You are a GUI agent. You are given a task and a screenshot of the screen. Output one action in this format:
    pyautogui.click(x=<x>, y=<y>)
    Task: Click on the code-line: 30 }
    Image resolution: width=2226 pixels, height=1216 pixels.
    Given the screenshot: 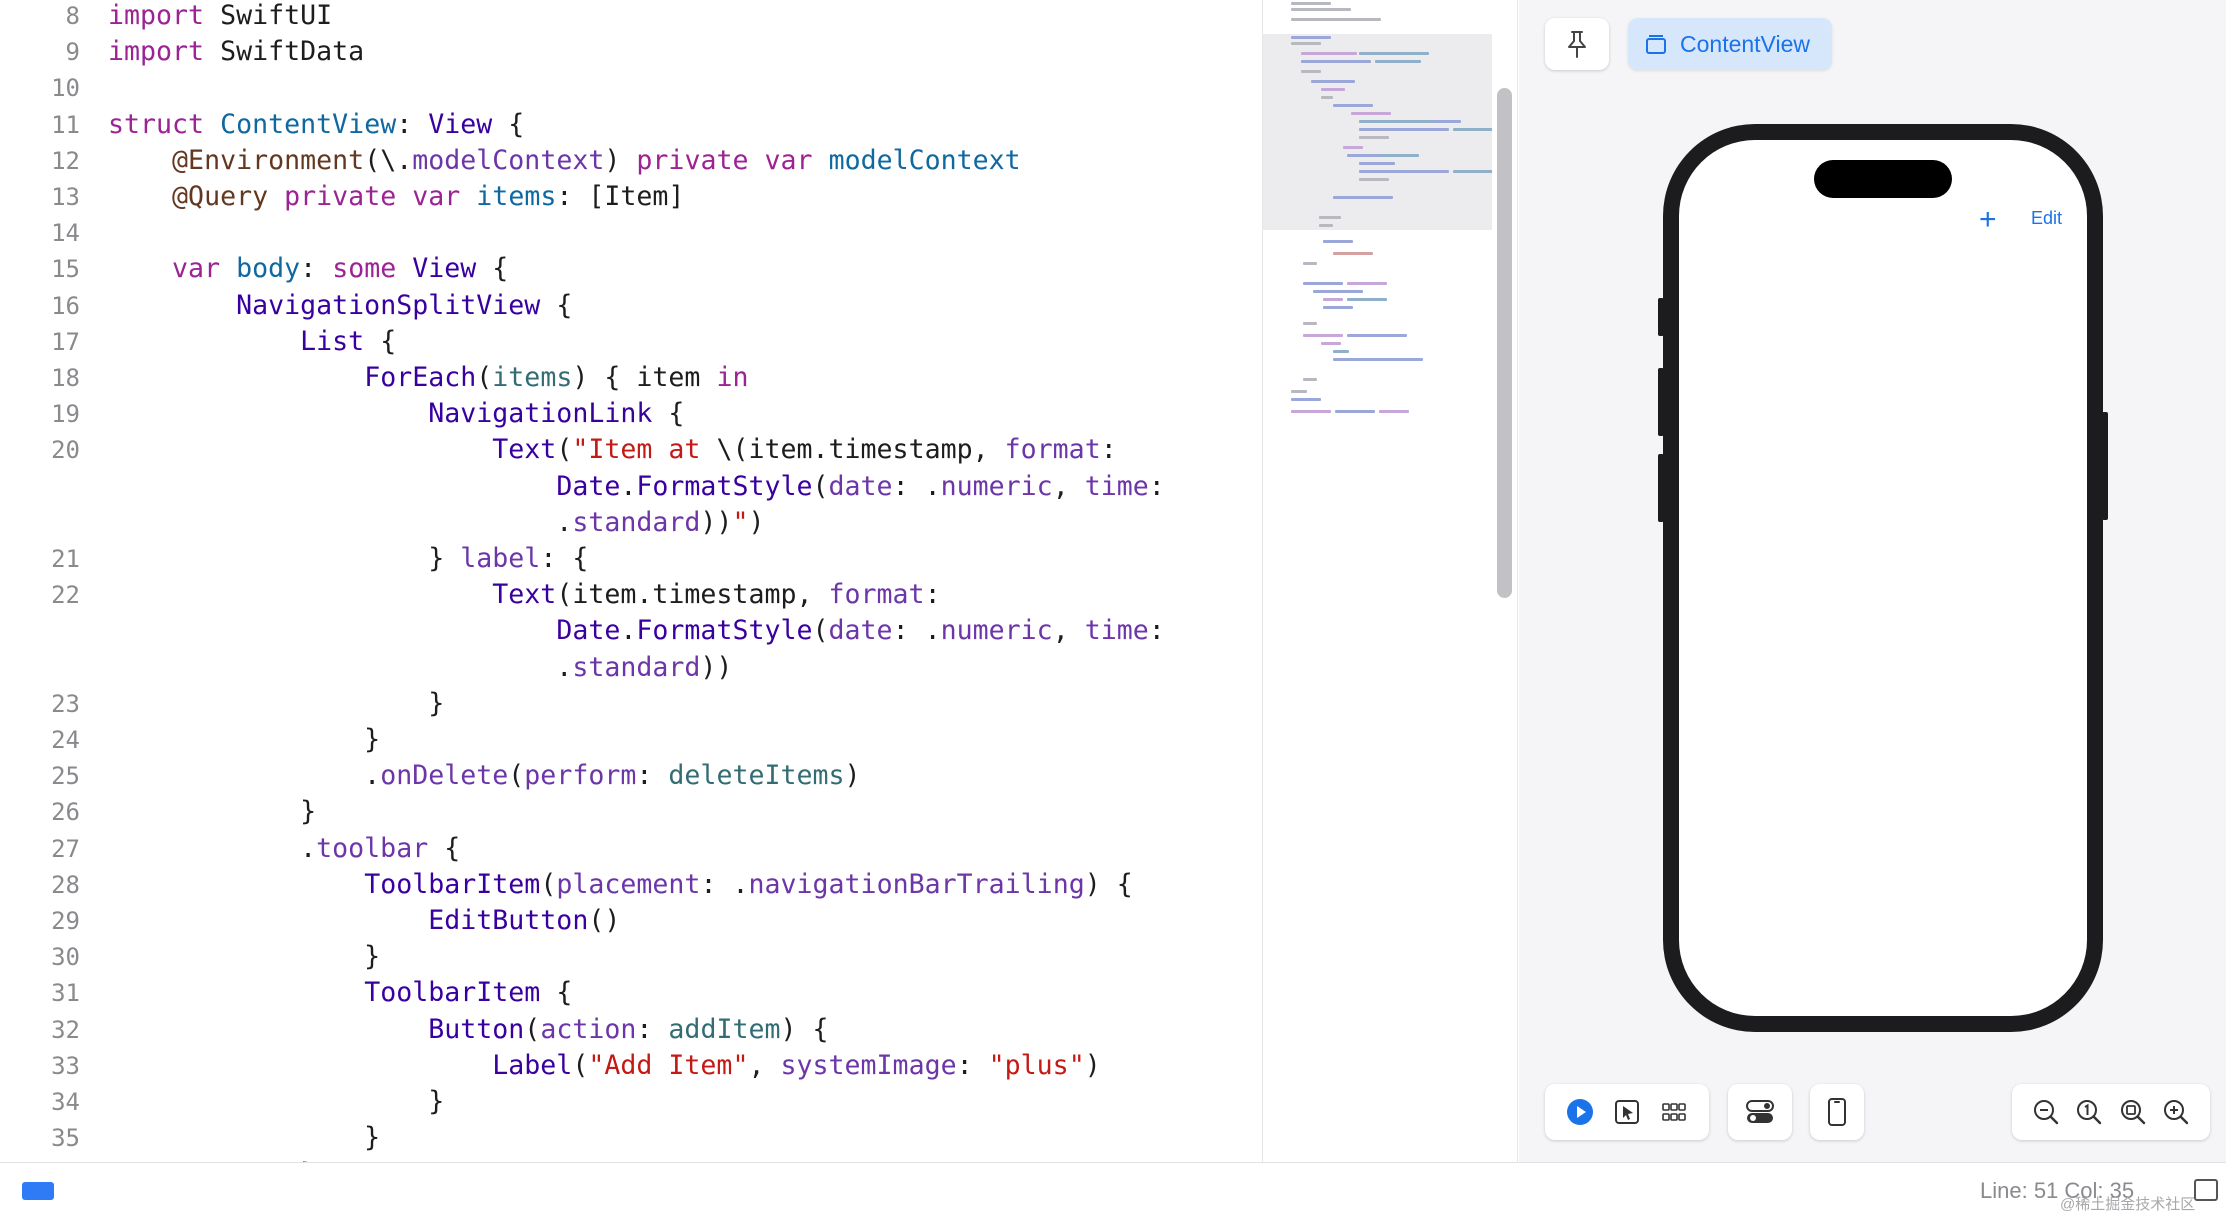 What is the action you would take?
    pyautogui.click(x=631, y=957)
    